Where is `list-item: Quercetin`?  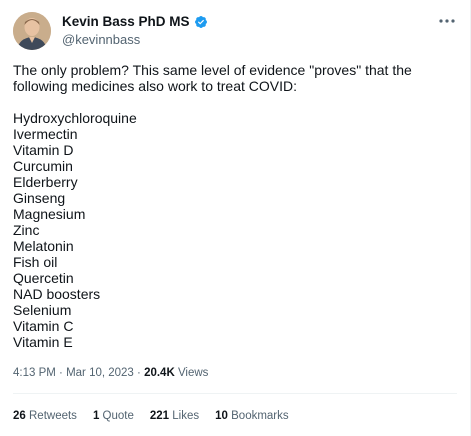 list-item: Quercetin is located at coordinates (43, 278).